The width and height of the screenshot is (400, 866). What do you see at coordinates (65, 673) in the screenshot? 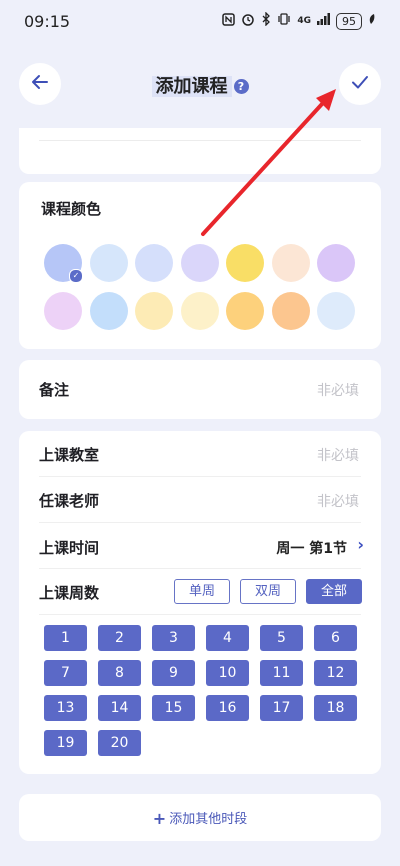
I see `week-number-button: 7` at bounding box center [65, 673].